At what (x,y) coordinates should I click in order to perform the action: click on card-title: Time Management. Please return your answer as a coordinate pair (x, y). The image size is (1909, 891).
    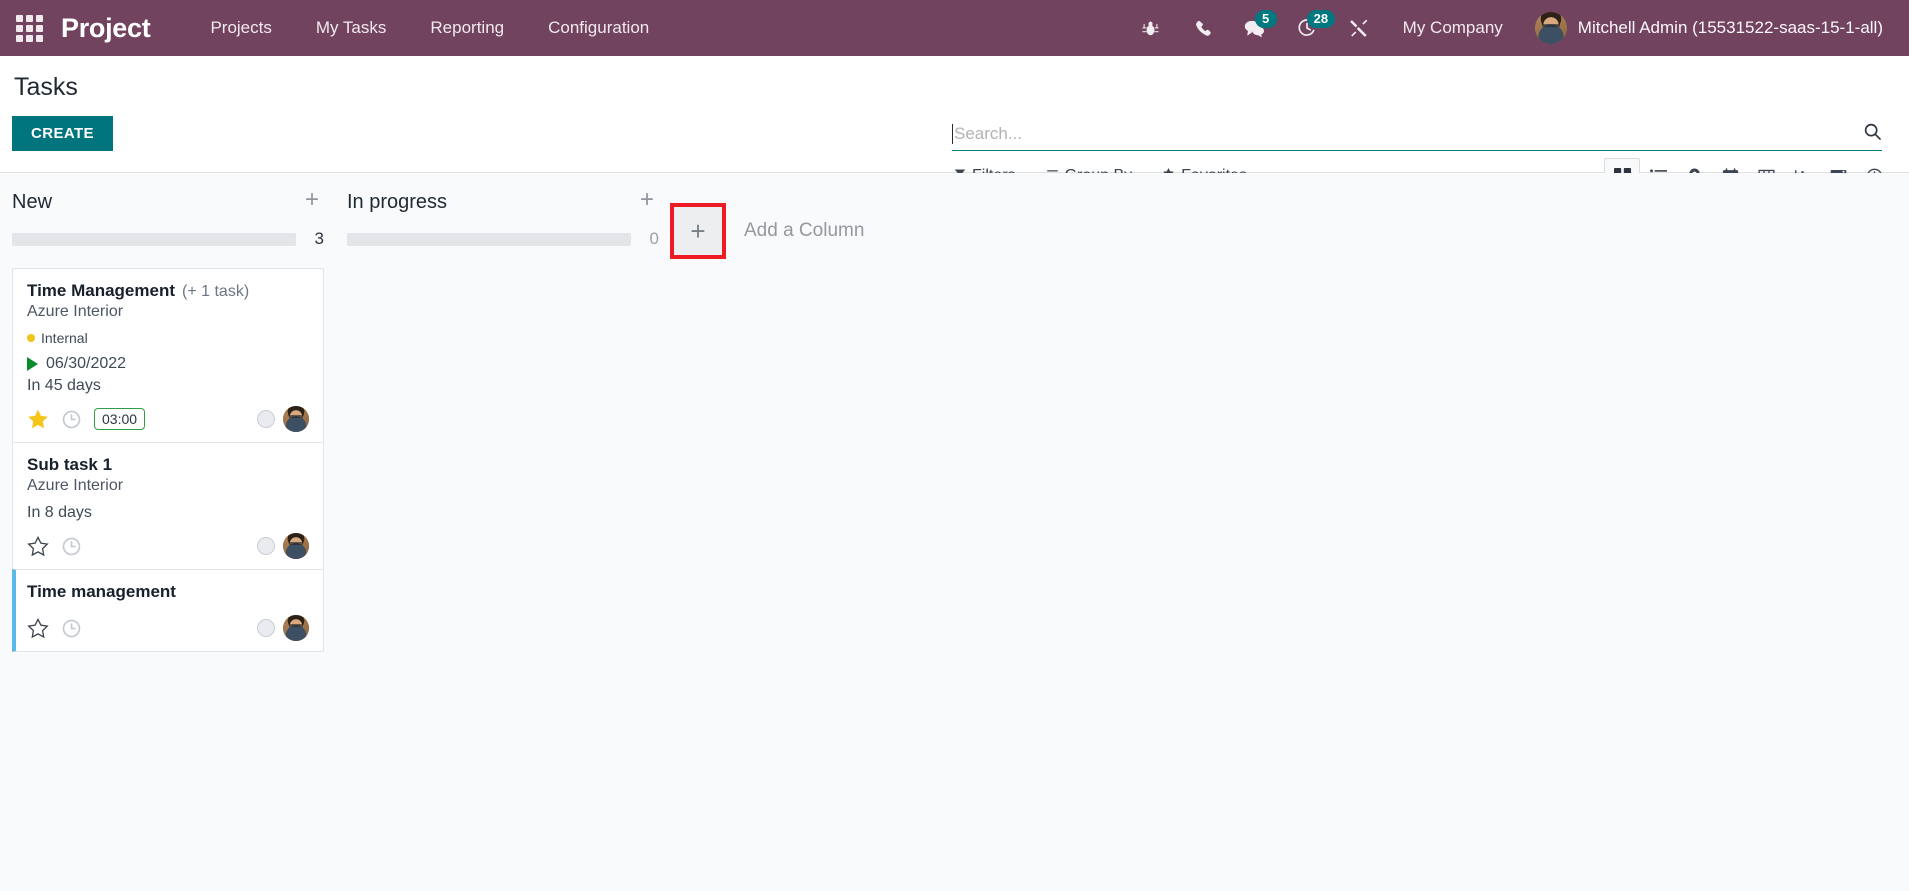
    Looking at the image, I should click on (101, 290).